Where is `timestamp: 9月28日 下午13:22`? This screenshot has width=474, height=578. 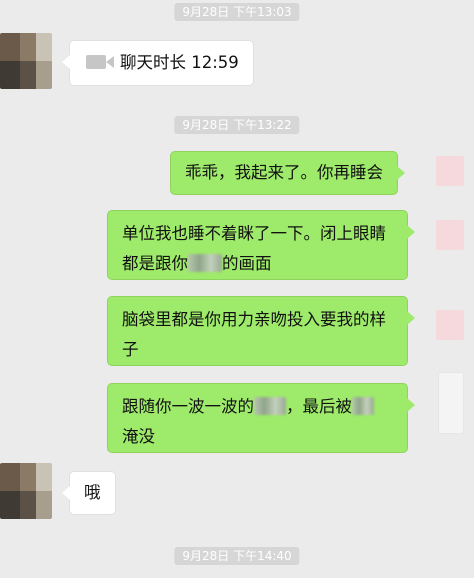 timestamp: 9月28日 下午13:22 is located at coordinates (237, 125).